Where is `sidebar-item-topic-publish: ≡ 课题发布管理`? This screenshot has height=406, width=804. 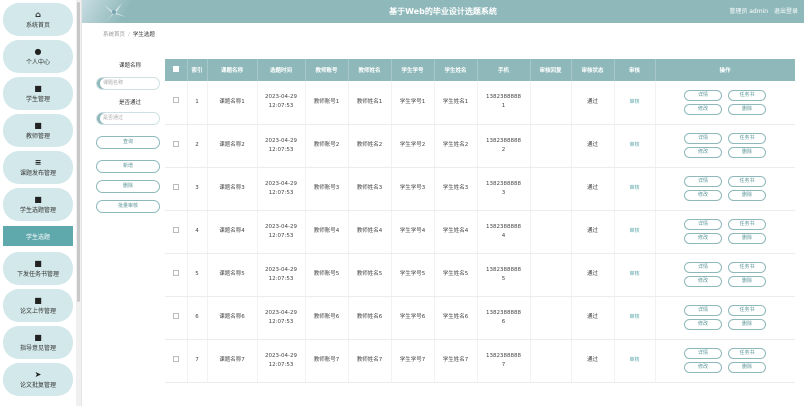 sidebar-item-topic-publish: ≡ 课题发布管理 is located at coordinates (38, 167).